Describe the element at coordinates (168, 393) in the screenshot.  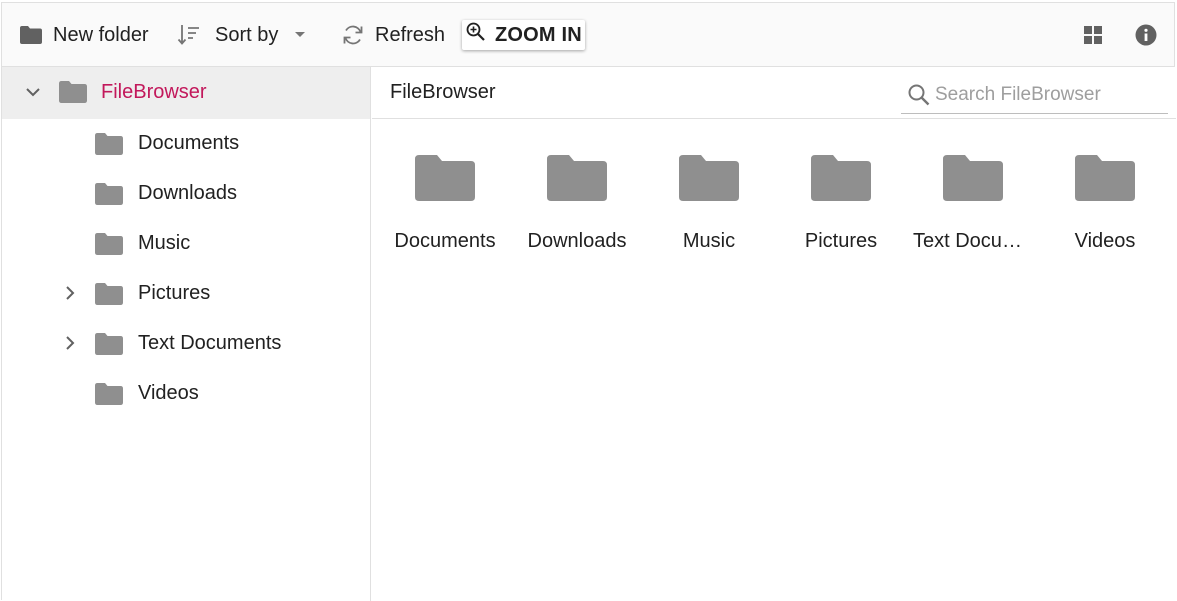
I see `tree-item-label: Videos` at that location.